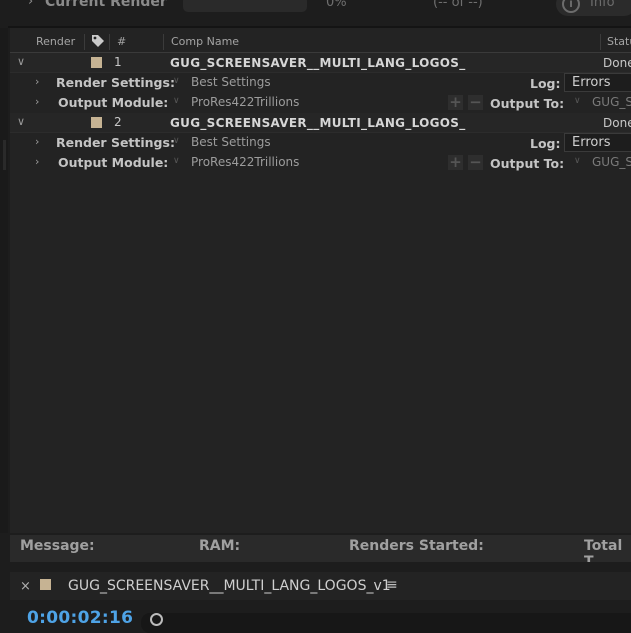 The image size is (631, 633). I want to click on current-render-bar: › Current Render 0% (-- of --) i Info, so click(315, 13).